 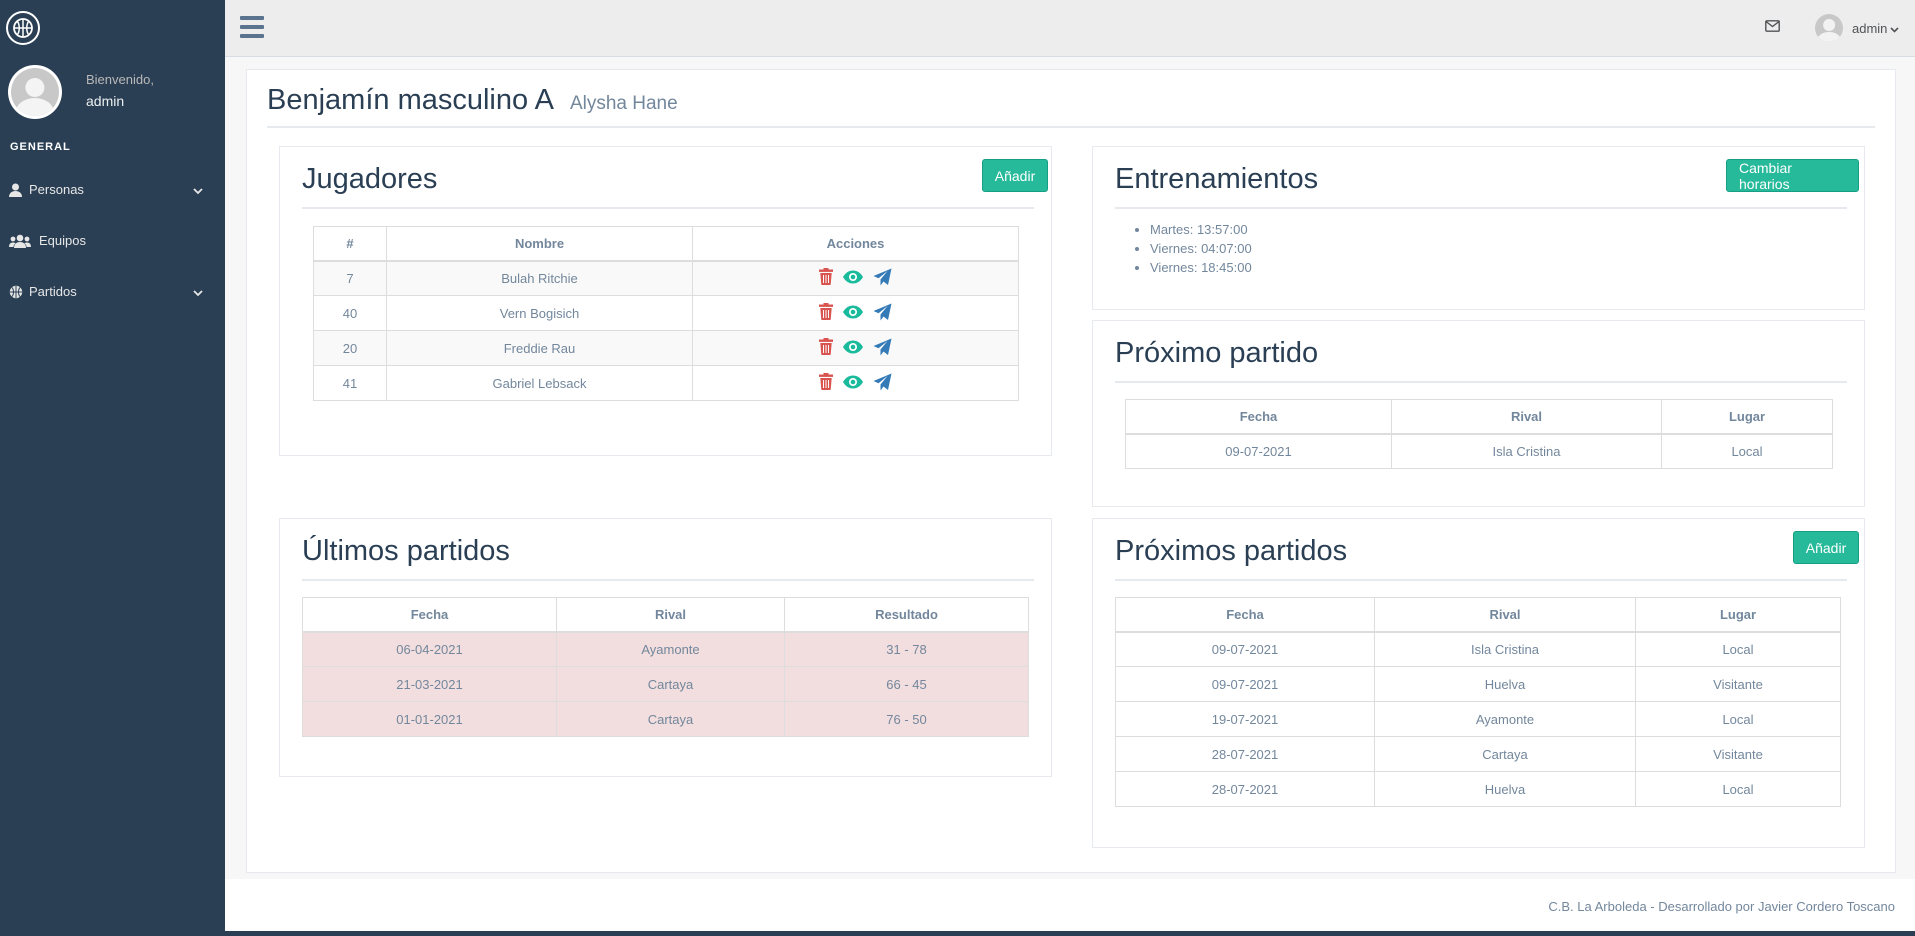 I want to click on brand, so click(x=112, y=27).